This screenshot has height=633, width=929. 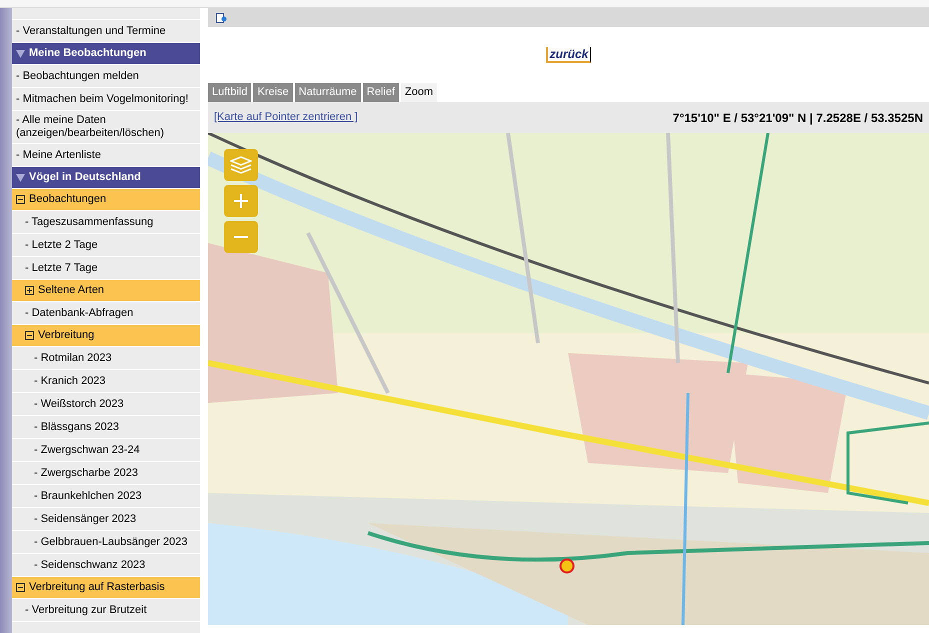 I want to click on layers-button, so click(x=241, y=165).